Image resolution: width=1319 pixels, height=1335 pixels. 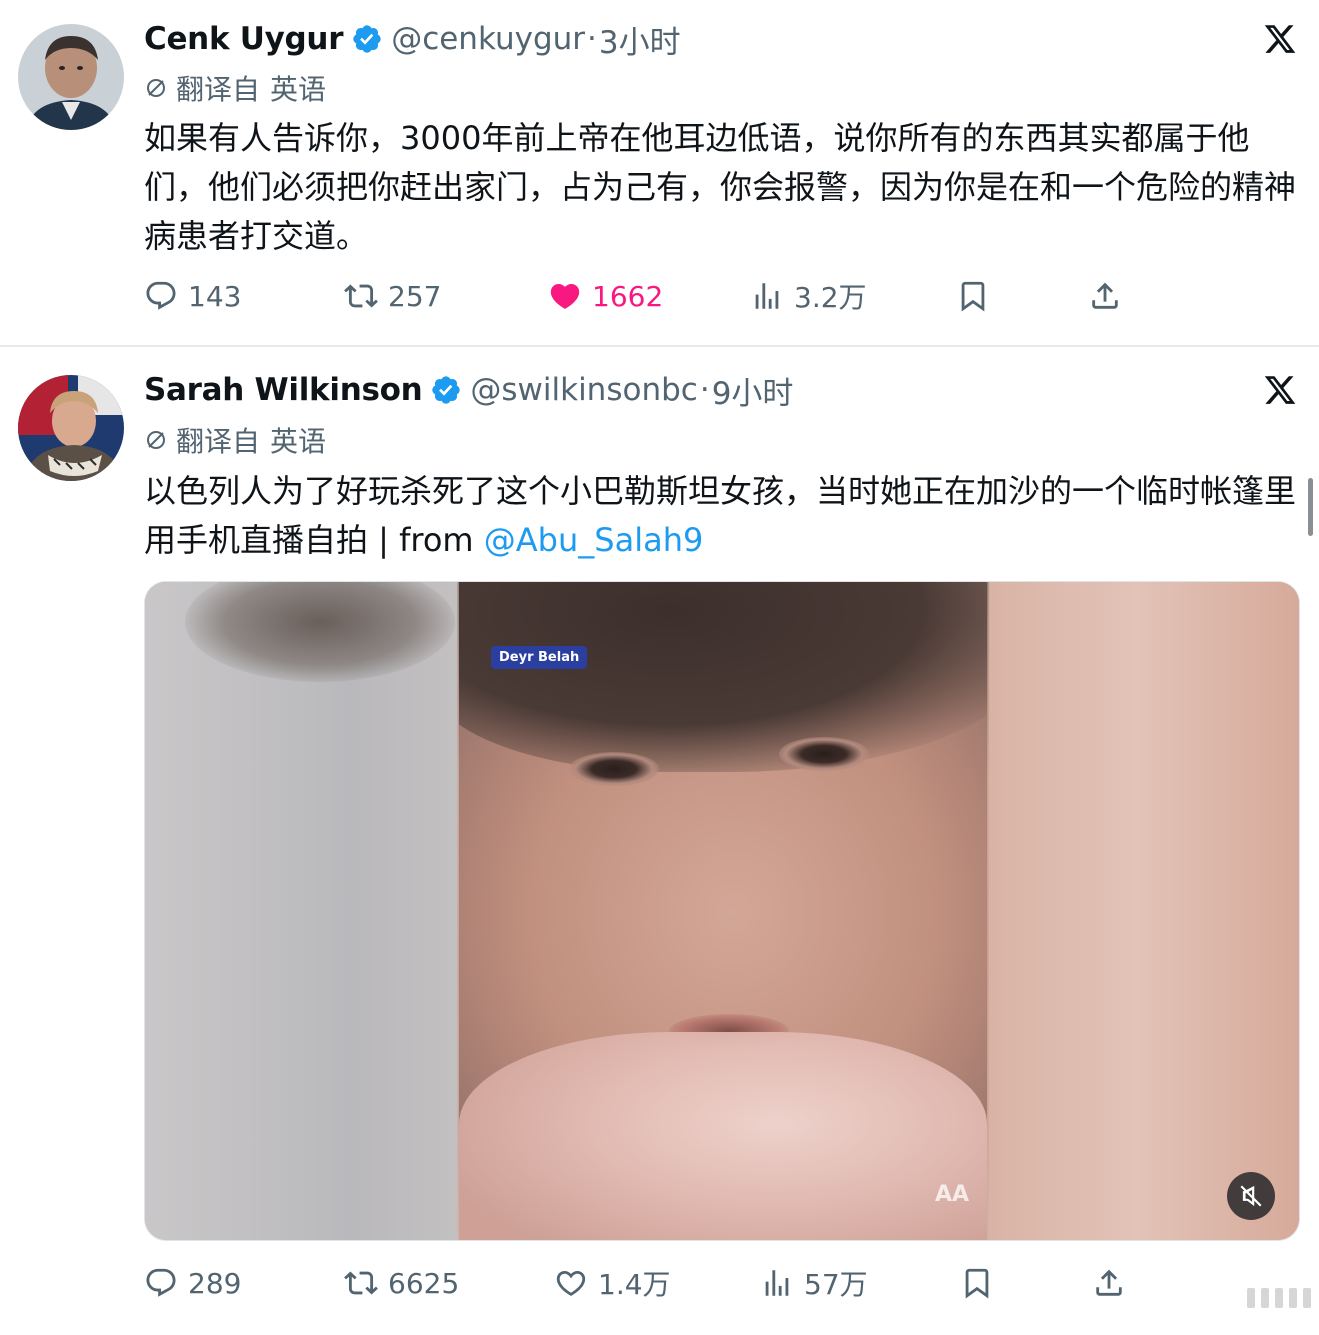 What do you see at coordinates (628, 296) in the screenshot?
I see `like-count: 1662` at bounding box center [628, 296].